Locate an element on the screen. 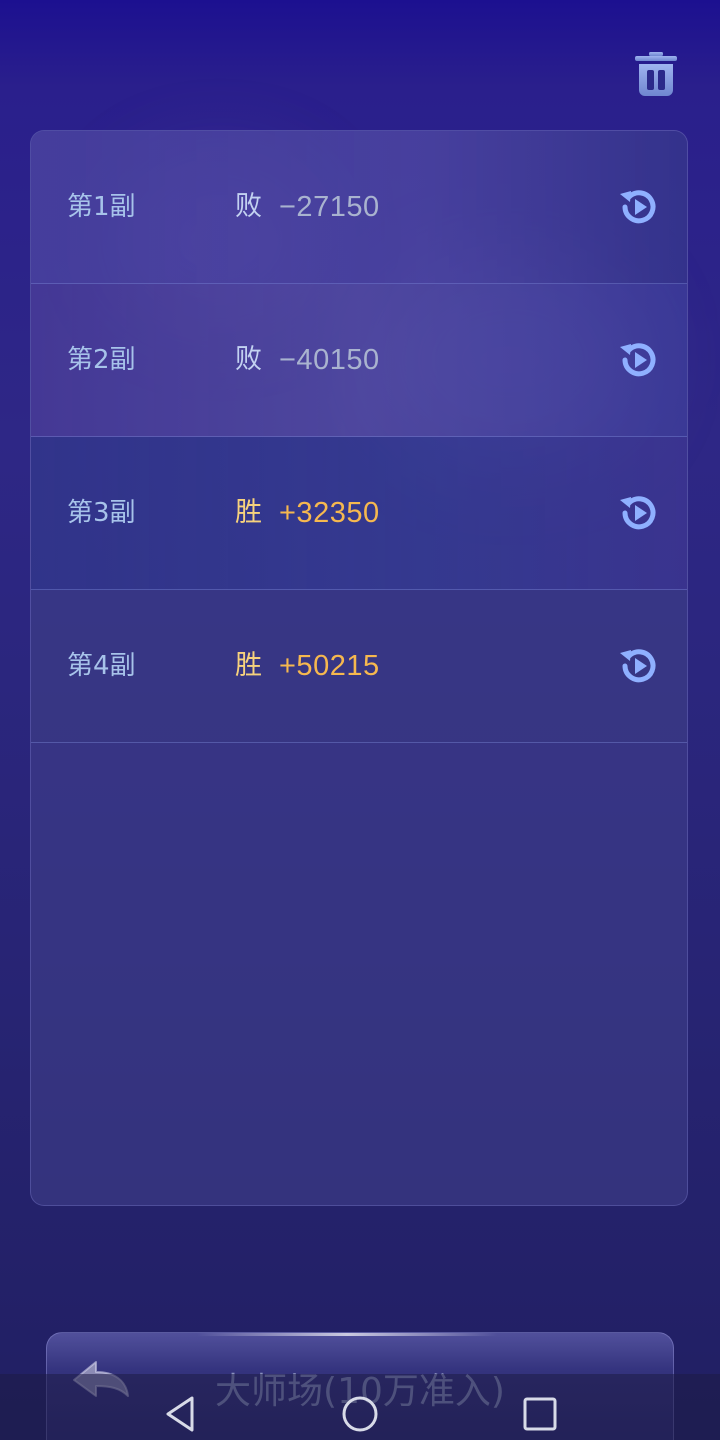  triangle-back-icon is located at coordinates (180, 1414).